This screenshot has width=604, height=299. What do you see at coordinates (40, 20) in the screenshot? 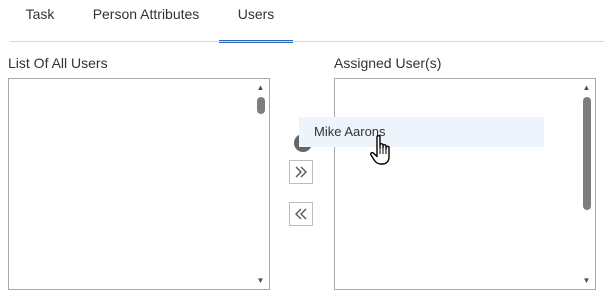
I see `tab-task: Task` at bounding box center [40, 20].